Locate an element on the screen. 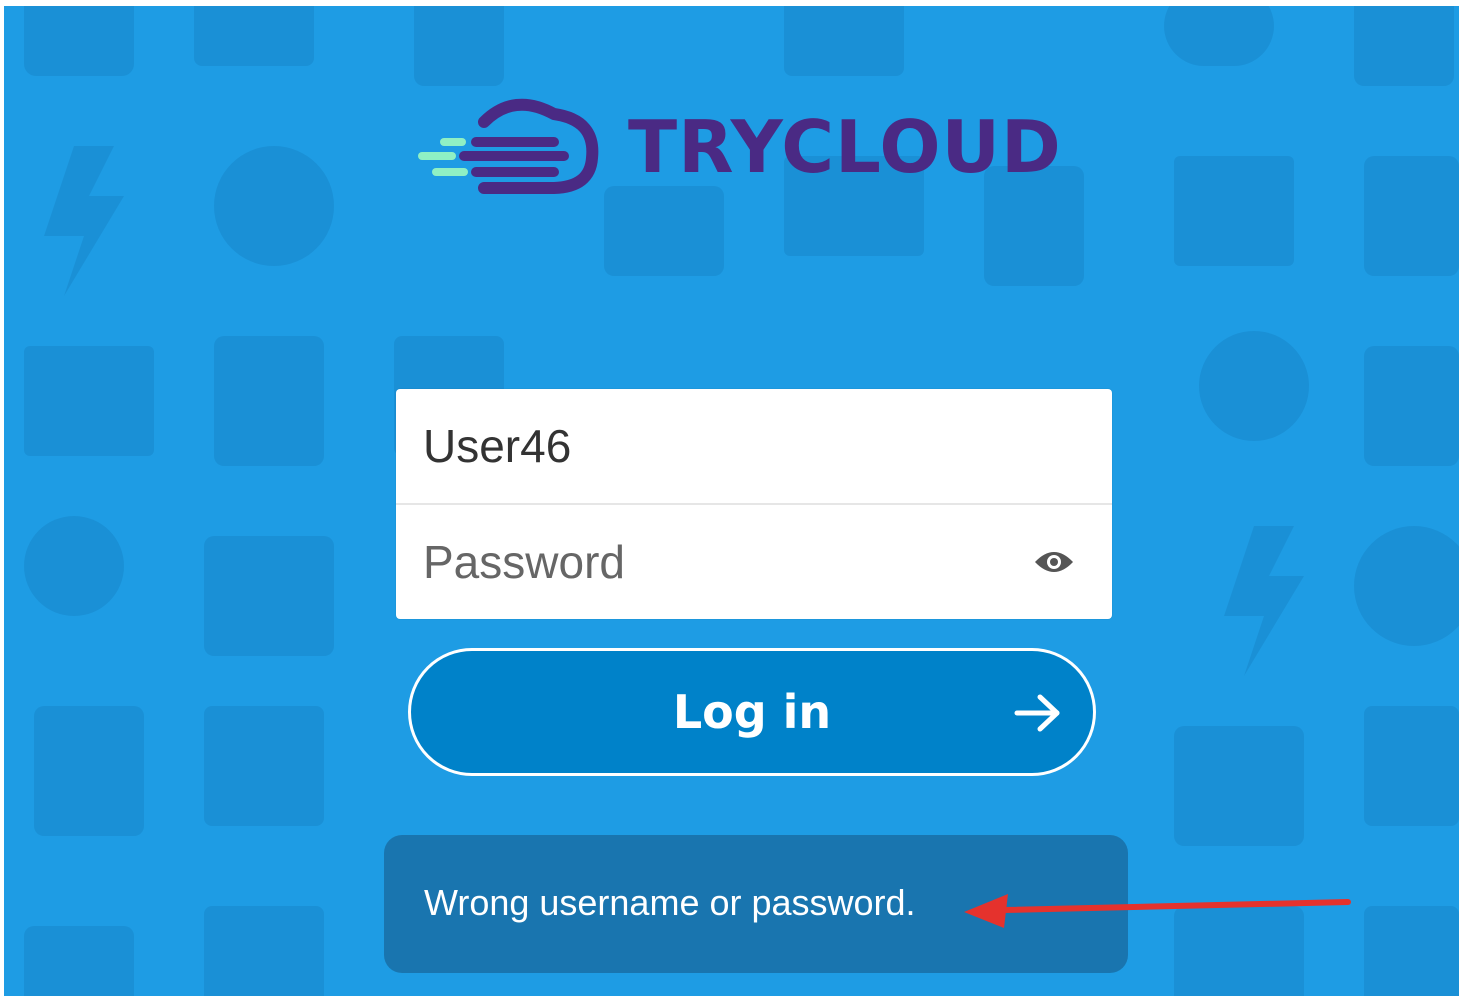 The width and height of the screenshot is (1461, 999). username-field-row is located at coordinates (754, 447).